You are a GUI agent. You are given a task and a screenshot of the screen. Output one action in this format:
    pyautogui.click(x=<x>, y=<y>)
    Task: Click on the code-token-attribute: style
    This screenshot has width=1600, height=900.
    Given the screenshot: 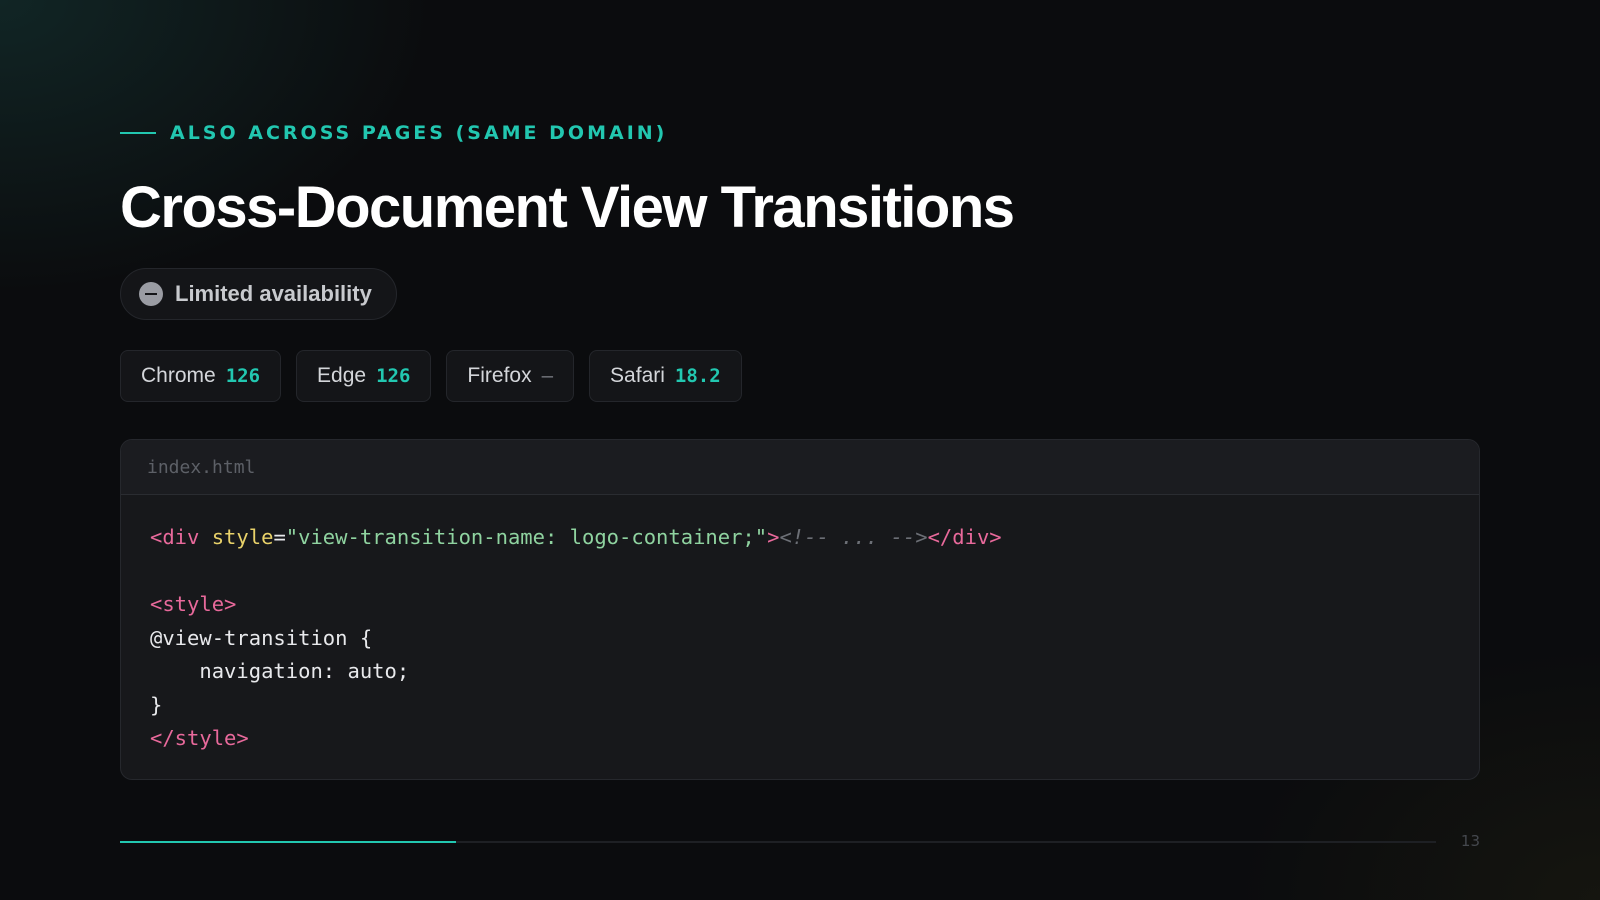 What is the action you would take?
    pyautogui.click(x=242, y=537)
    